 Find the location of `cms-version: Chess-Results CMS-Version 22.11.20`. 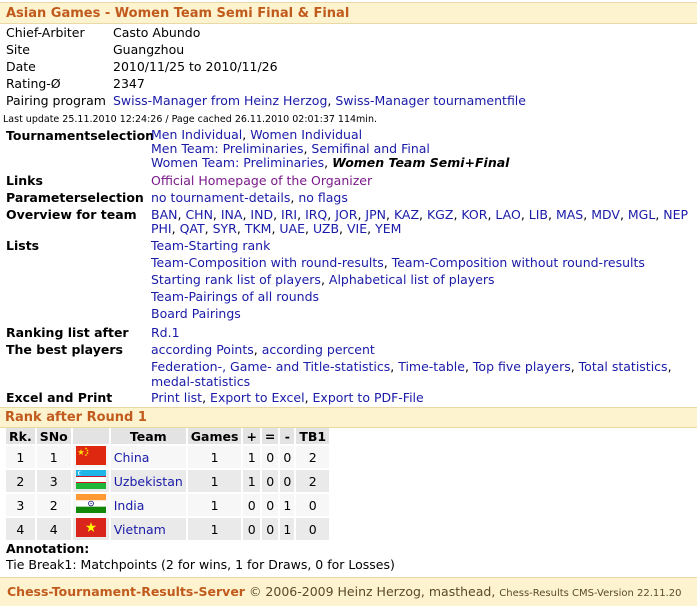

cms-version: Chess-Results CMS-Version 22.11.20 is located at coordinates (590, 593).